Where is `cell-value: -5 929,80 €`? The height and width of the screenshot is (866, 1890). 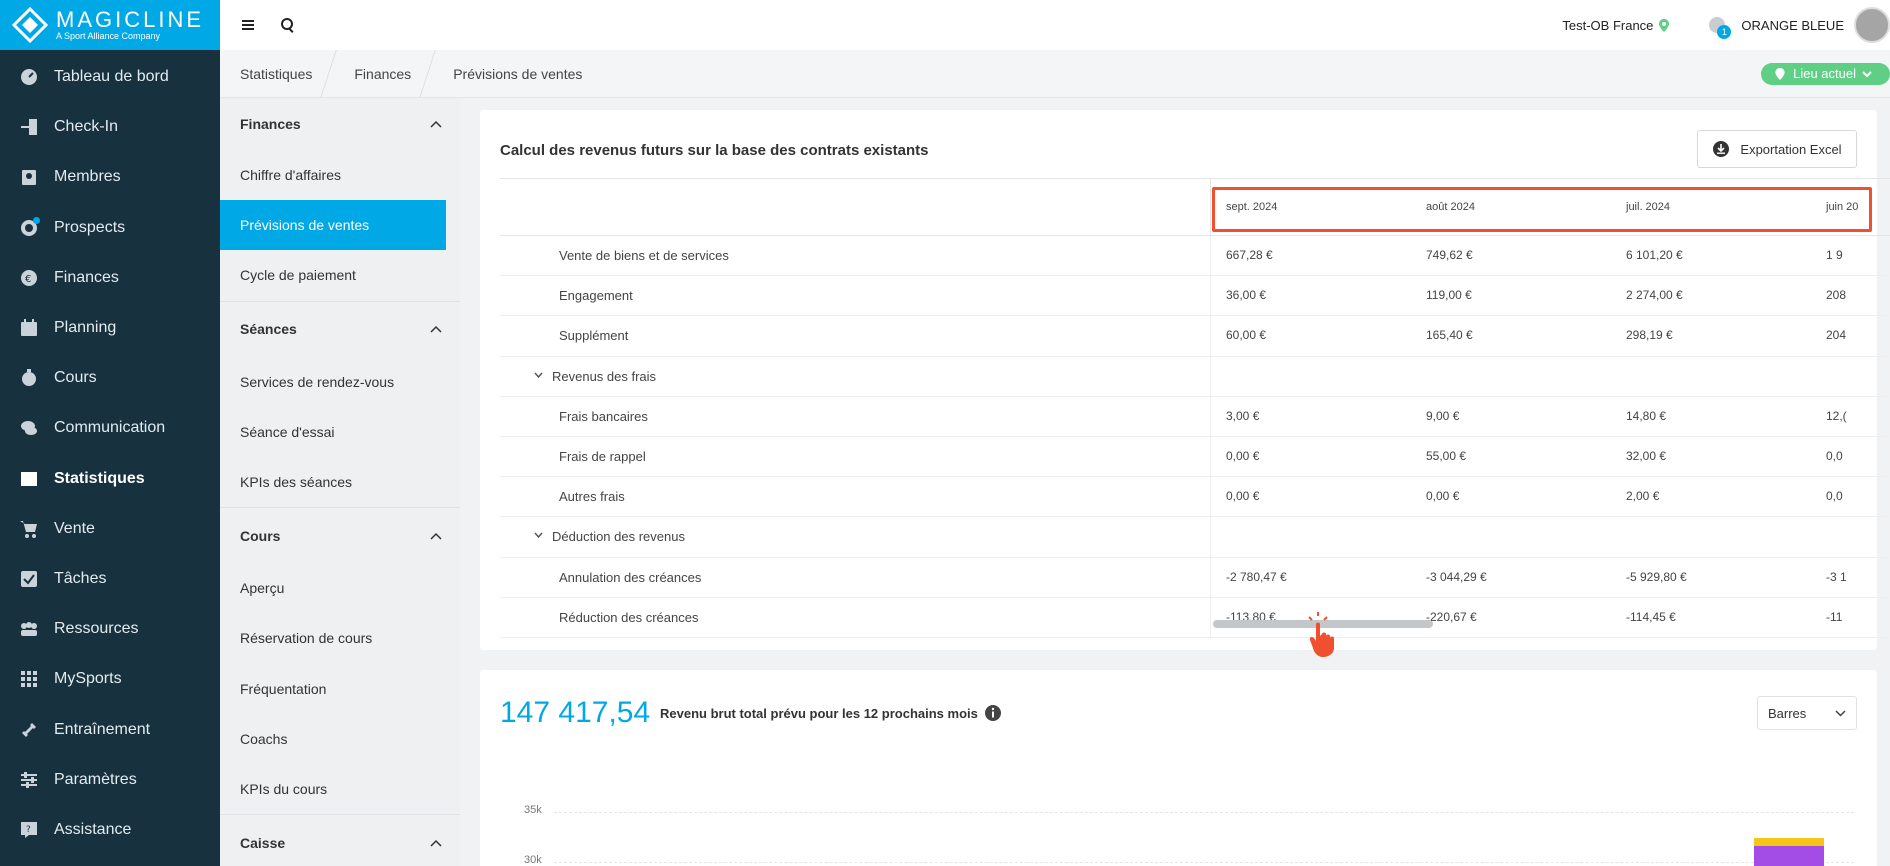
cell-value: -5 929,80 € is located at coordinates (1656, 576).